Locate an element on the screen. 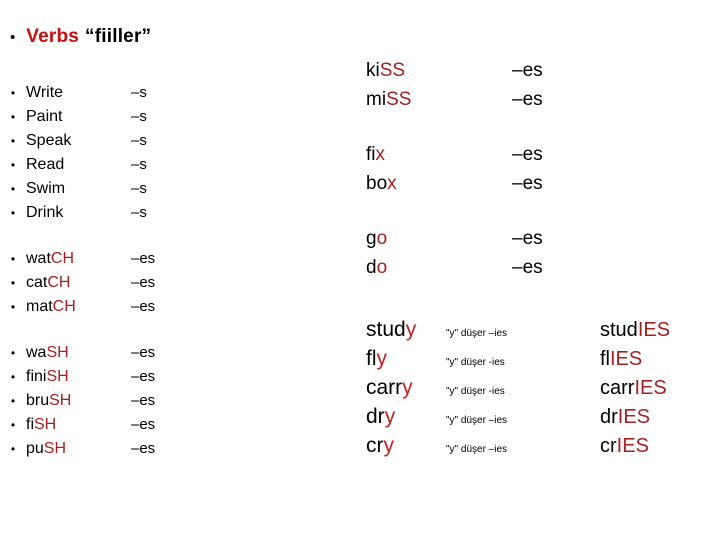  verb-plural-form: crIES is located at coordinates (607, 446).